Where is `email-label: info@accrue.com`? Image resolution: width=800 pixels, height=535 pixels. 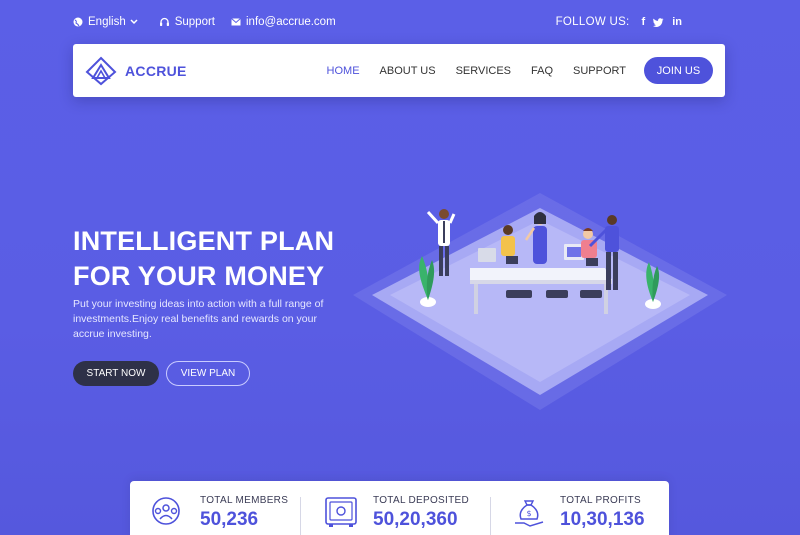 email-label: info@accrue.com is located at coordinates (291, 22).